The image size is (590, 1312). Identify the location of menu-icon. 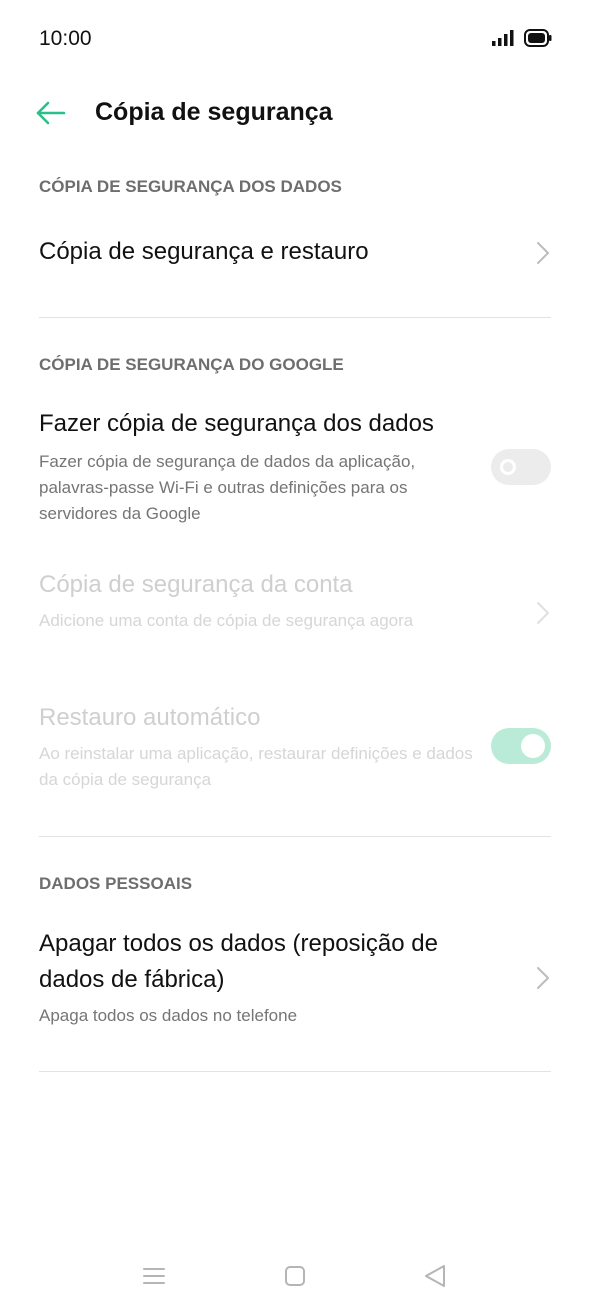
(154, 1276).